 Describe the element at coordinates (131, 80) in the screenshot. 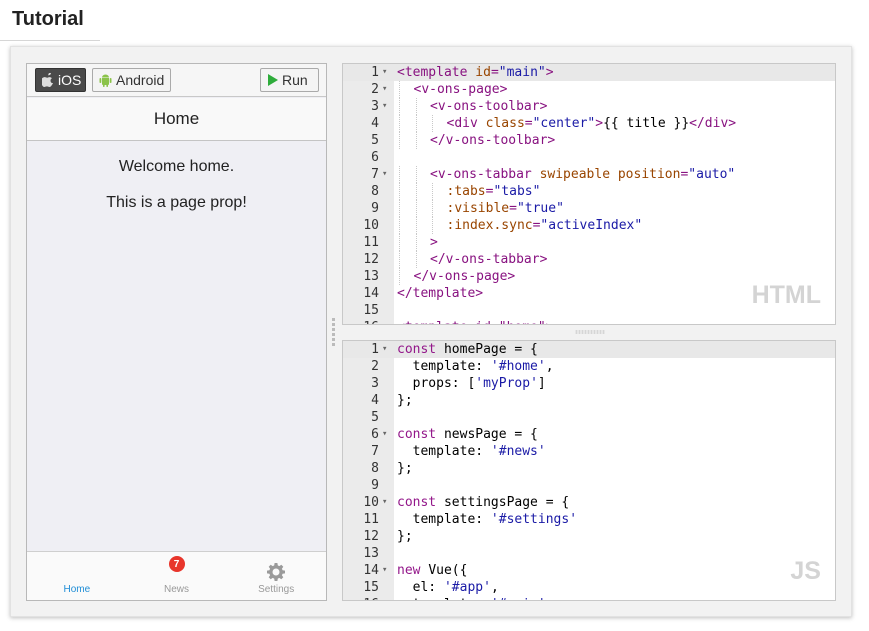

I see `android-button: Android` at that location.